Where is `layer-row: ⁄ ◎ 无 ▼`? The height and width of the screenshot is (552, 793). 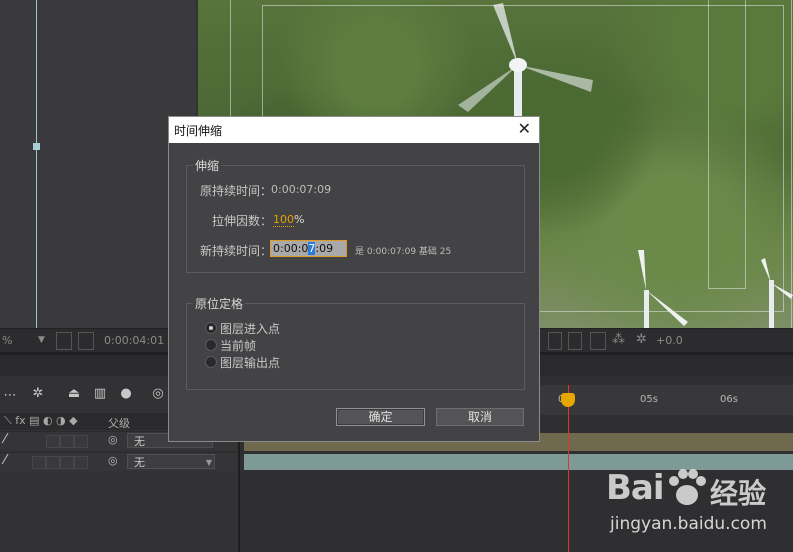 layer-row: ⁄ ◎ 无 ▼ is located at coordinates (119, 461).